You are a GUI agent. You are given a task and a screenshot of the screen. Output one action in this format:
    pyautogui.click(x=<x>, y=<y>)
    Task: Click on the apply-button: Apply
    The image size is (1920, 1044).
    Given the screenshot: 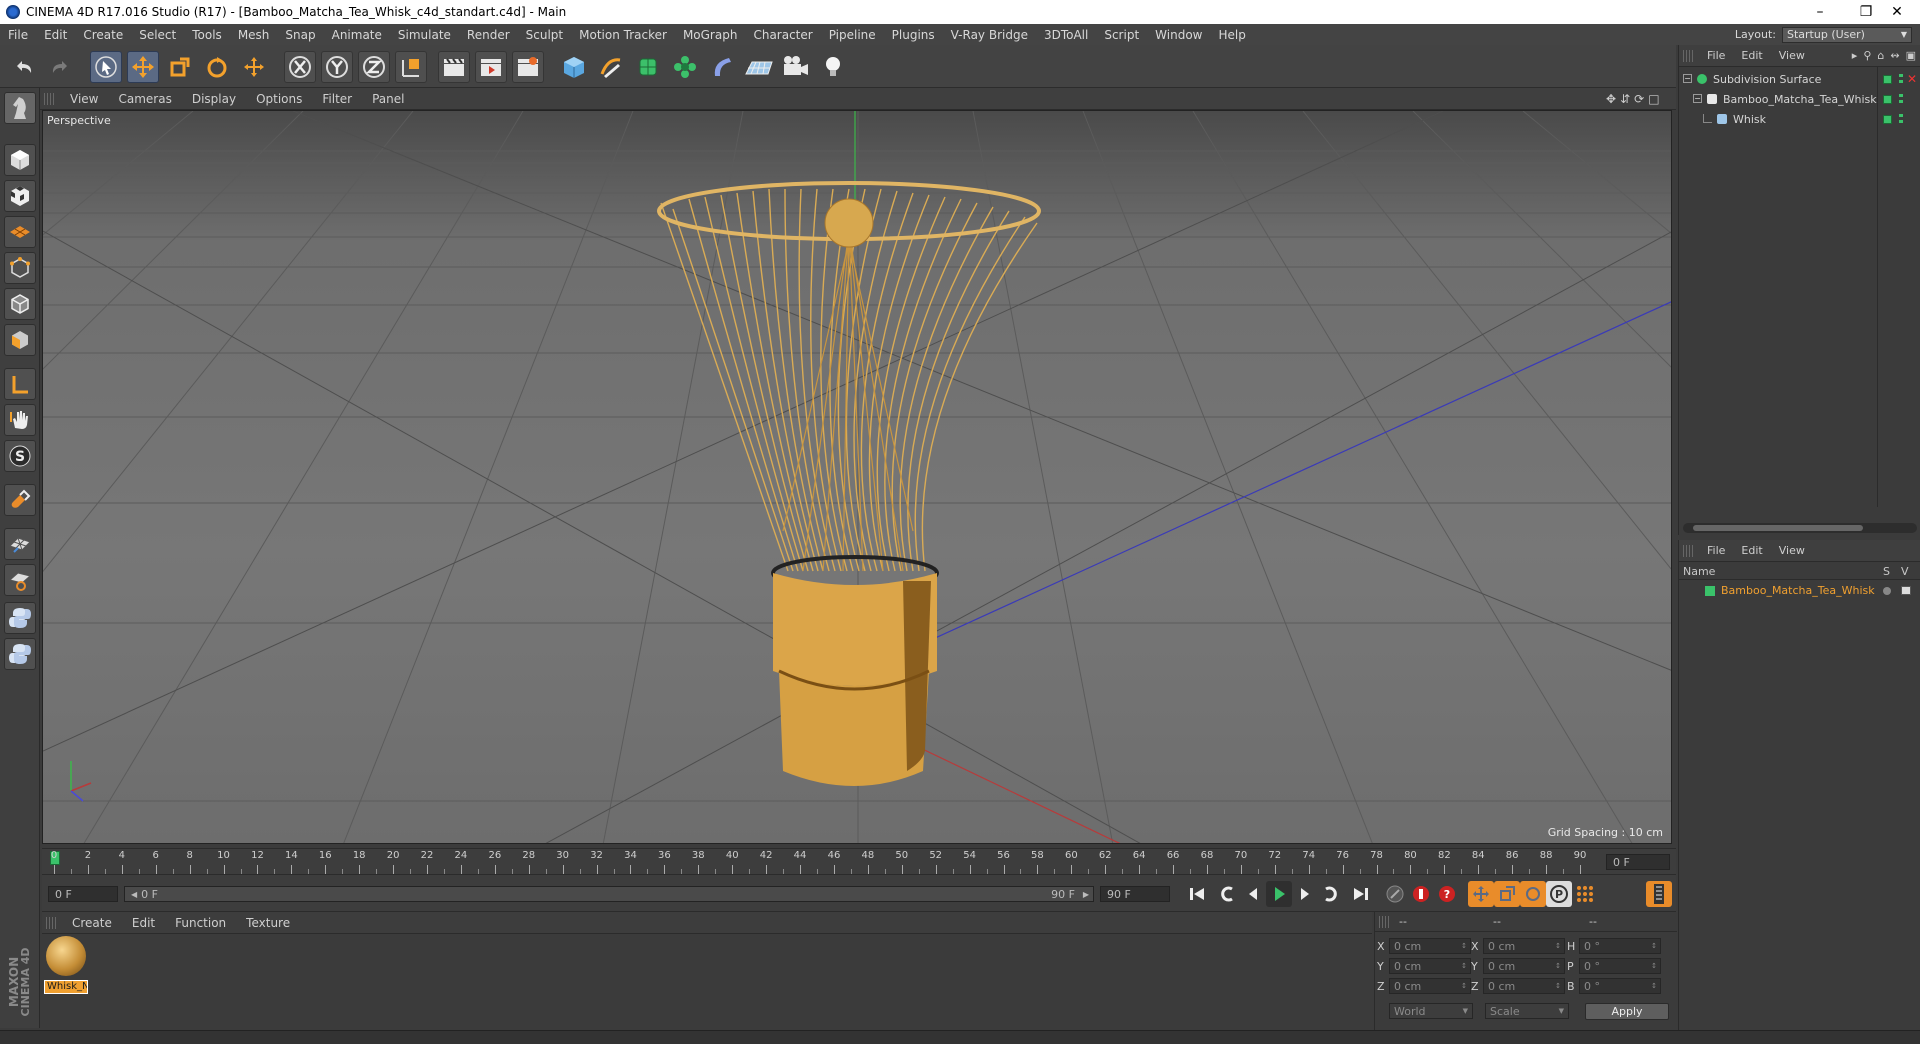 What is the action you would take?
    pyautogui.click(x=1627, y=1011)
    